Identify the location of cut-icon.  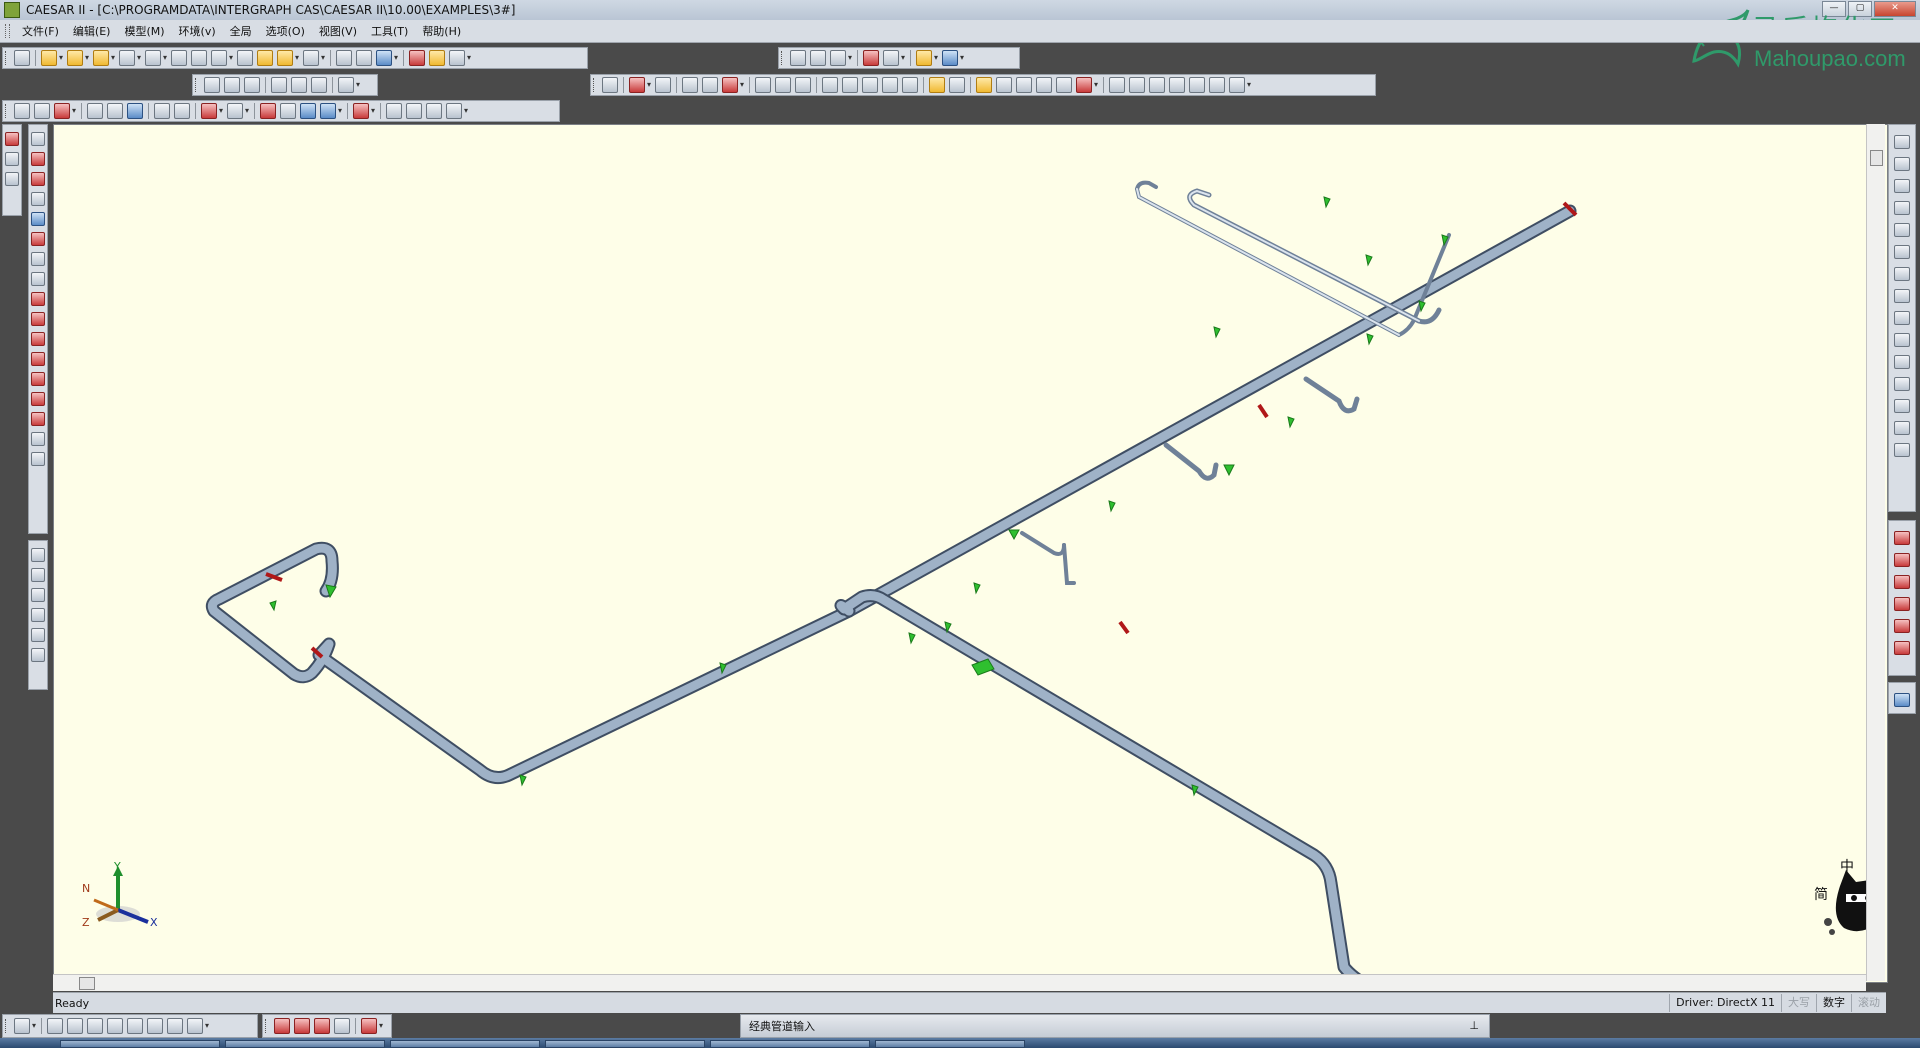
(279, 85).